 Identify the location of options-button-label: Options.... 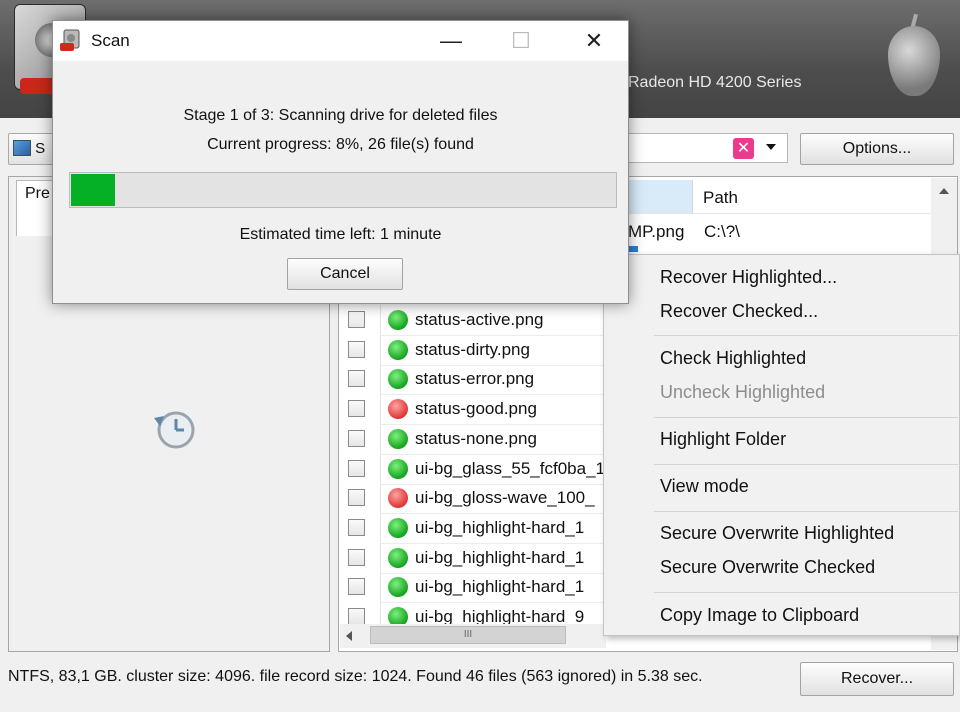
(877, 148).